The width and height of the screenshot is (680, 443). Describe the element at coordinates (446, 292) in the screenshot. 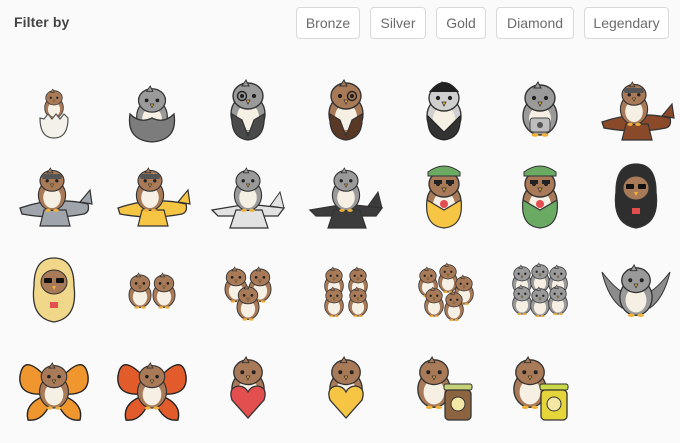

I see `owl-group-five-icon` at that location.